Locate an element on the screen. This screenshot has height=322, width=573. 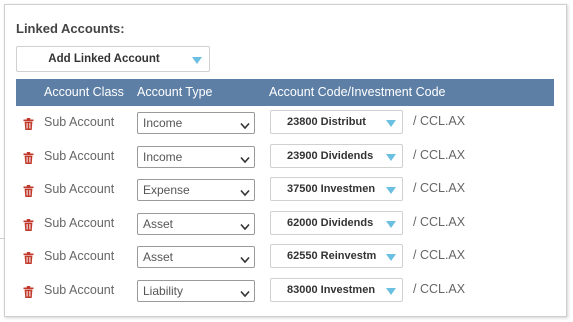
account-code-value: 23900 Dividends is located at coordinates (330, 155).